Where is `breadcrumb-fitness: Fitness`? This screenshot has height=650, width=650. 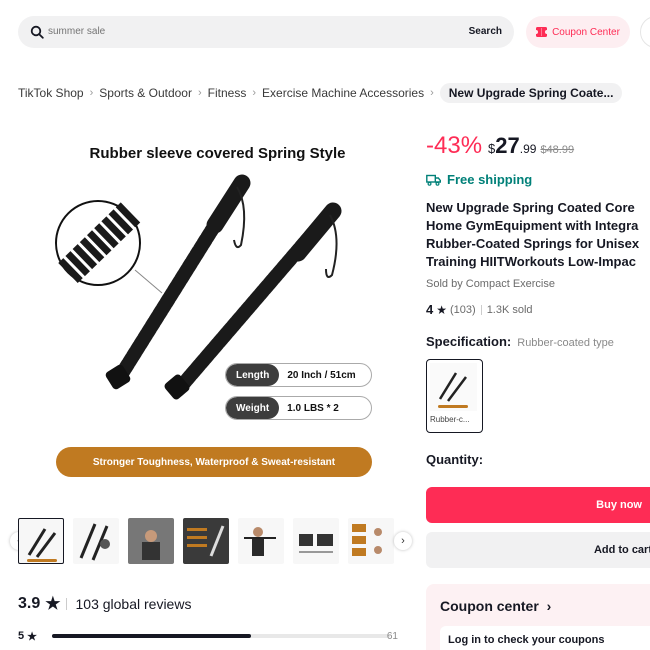 breadcrumb-fitness: Fitness is located at coordinates (227, 93).